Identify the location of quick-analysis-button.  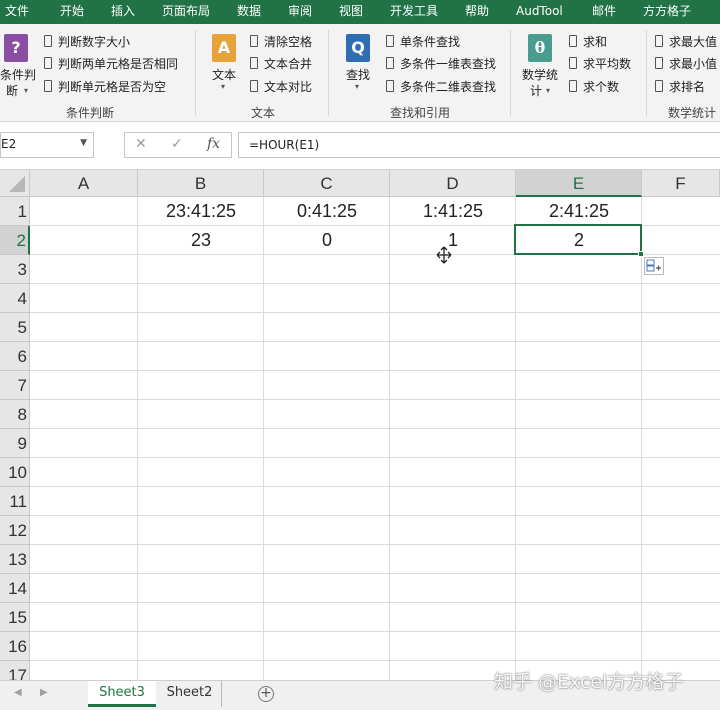
(654, 266).